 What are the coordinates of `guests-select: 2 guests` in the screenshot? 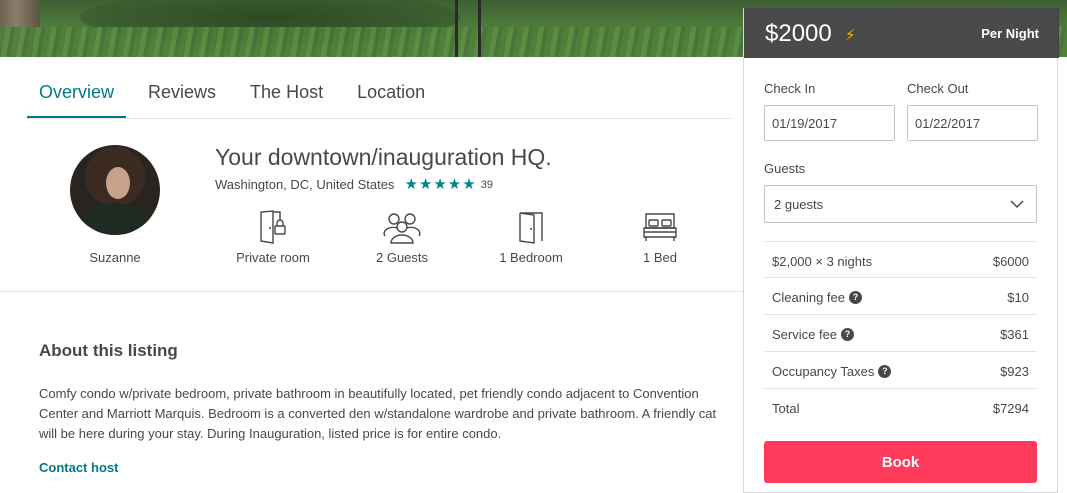 It's located at (900, 204).